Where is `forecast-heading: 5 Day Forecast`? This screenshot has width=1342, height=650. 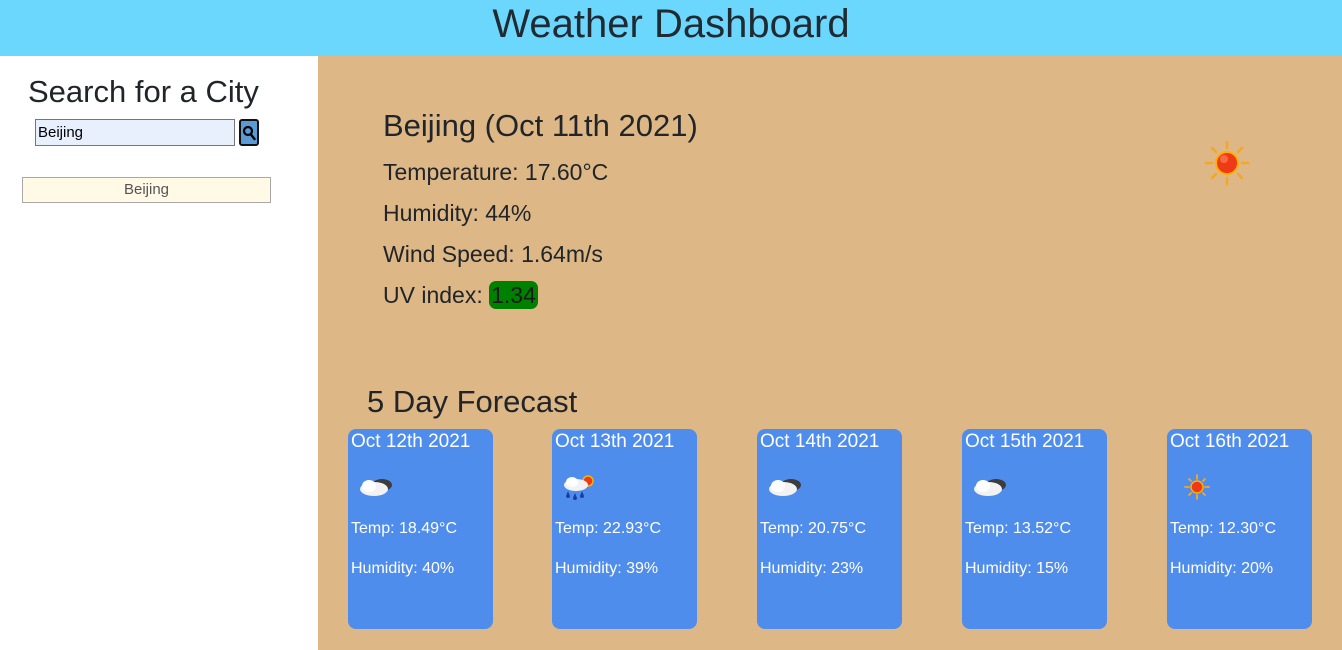 forecast-heading: 5 Day Forecast is located at coordinates (472, 401).